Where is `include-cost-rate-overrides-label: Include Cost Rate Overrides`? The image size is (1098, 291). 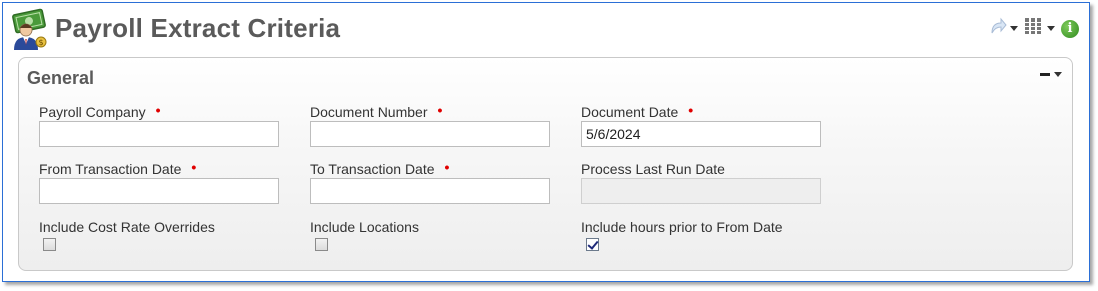
include-cost-rate-overrides-label: Include Cost Rate Overrides is located at coordinates (127, 227).